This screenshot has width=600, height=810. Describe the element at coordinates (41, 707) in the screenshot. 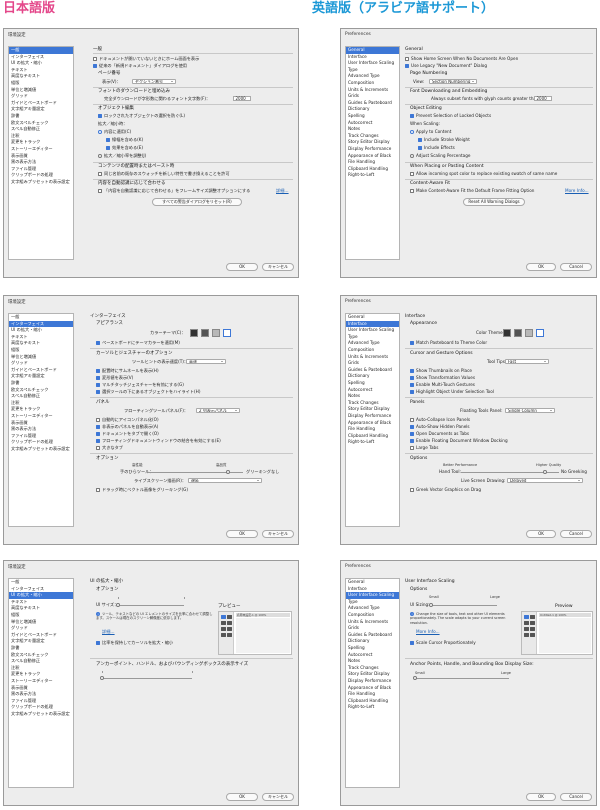

I see `sidebar-item: クリップボードの処理` at that location.